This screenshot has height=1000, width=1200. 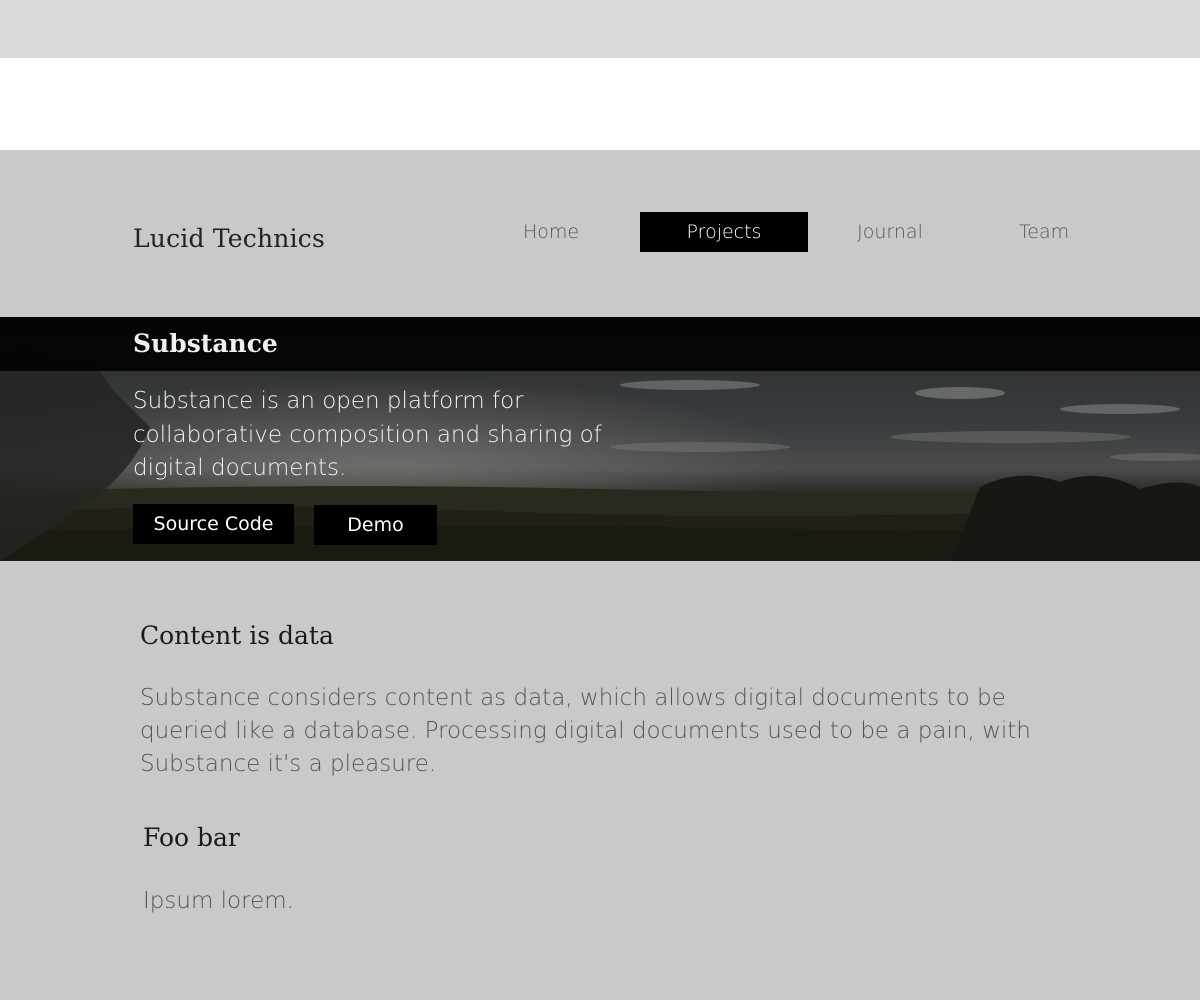 What do you see at coordinates (213, 524) in the screenshot?
I see `source-code-button: Source Code` at bounding box center [213, 524].